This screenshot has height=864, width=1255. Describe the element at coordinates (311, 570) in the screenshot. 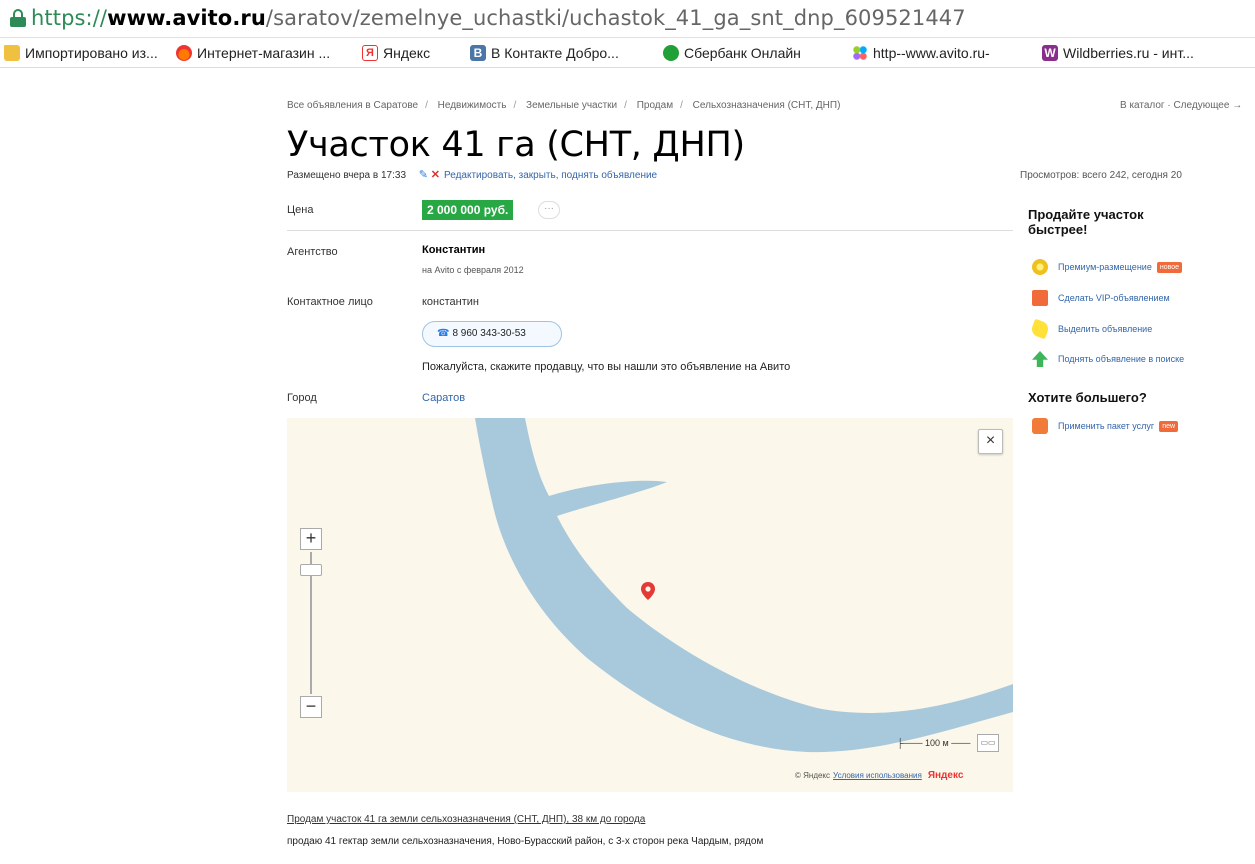

I see `zoom-slider-thumb` at that location.